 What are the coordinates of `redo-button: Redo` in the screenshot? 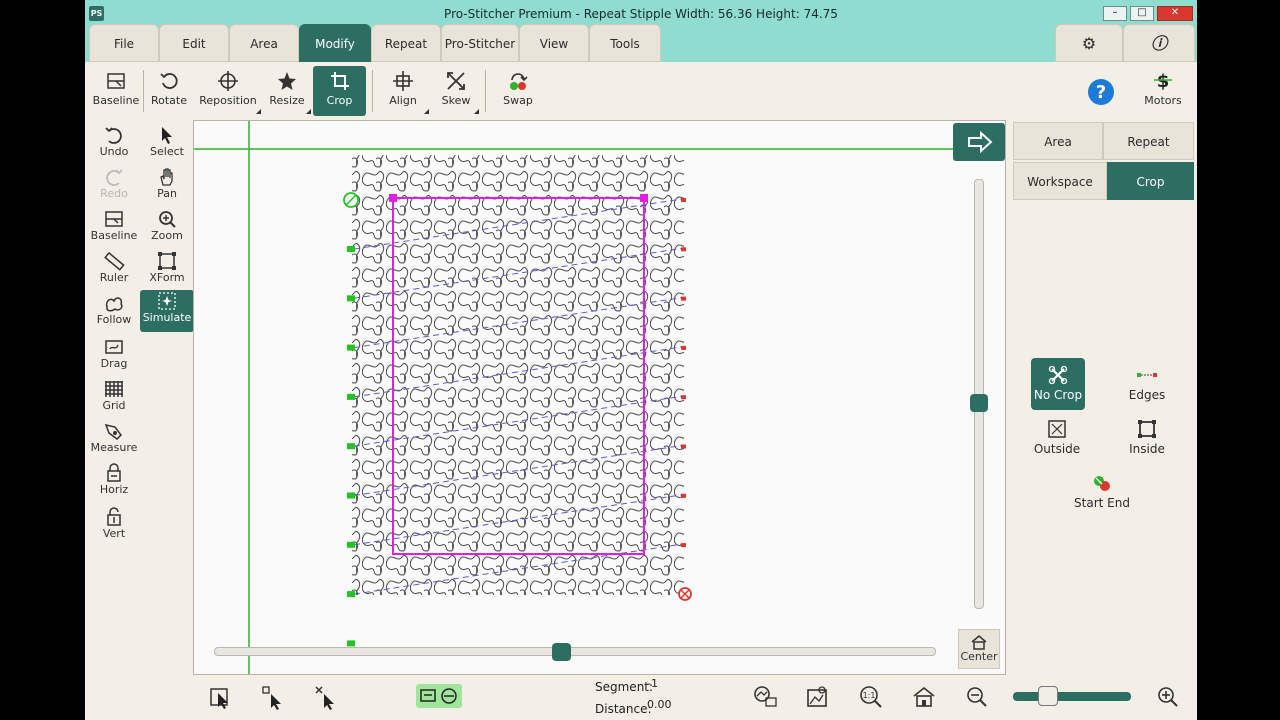 It's located at (114, 186).